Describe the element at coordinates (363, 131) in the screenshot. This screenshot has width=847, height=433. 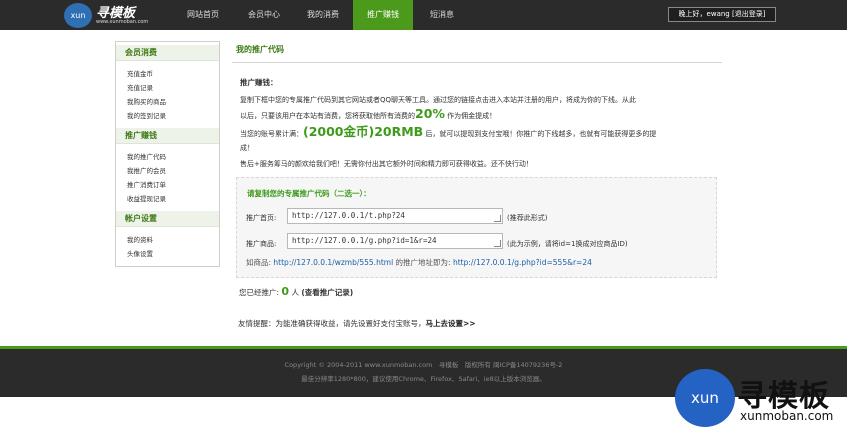
I see `withdraw-threshold: (2000金币)20RMB` at that location.